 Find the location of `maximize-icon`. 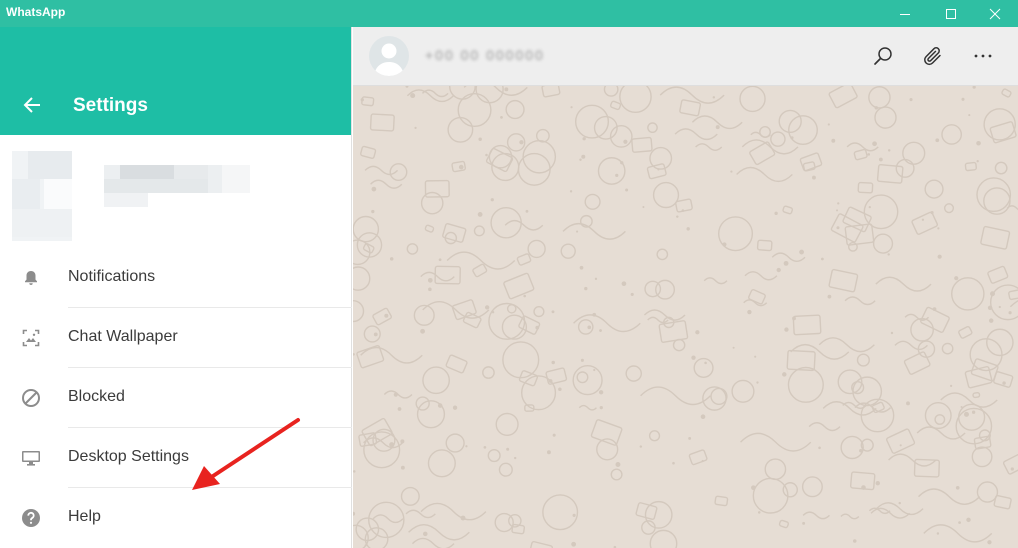

maximize-icon is located at coordinates (951, 13).